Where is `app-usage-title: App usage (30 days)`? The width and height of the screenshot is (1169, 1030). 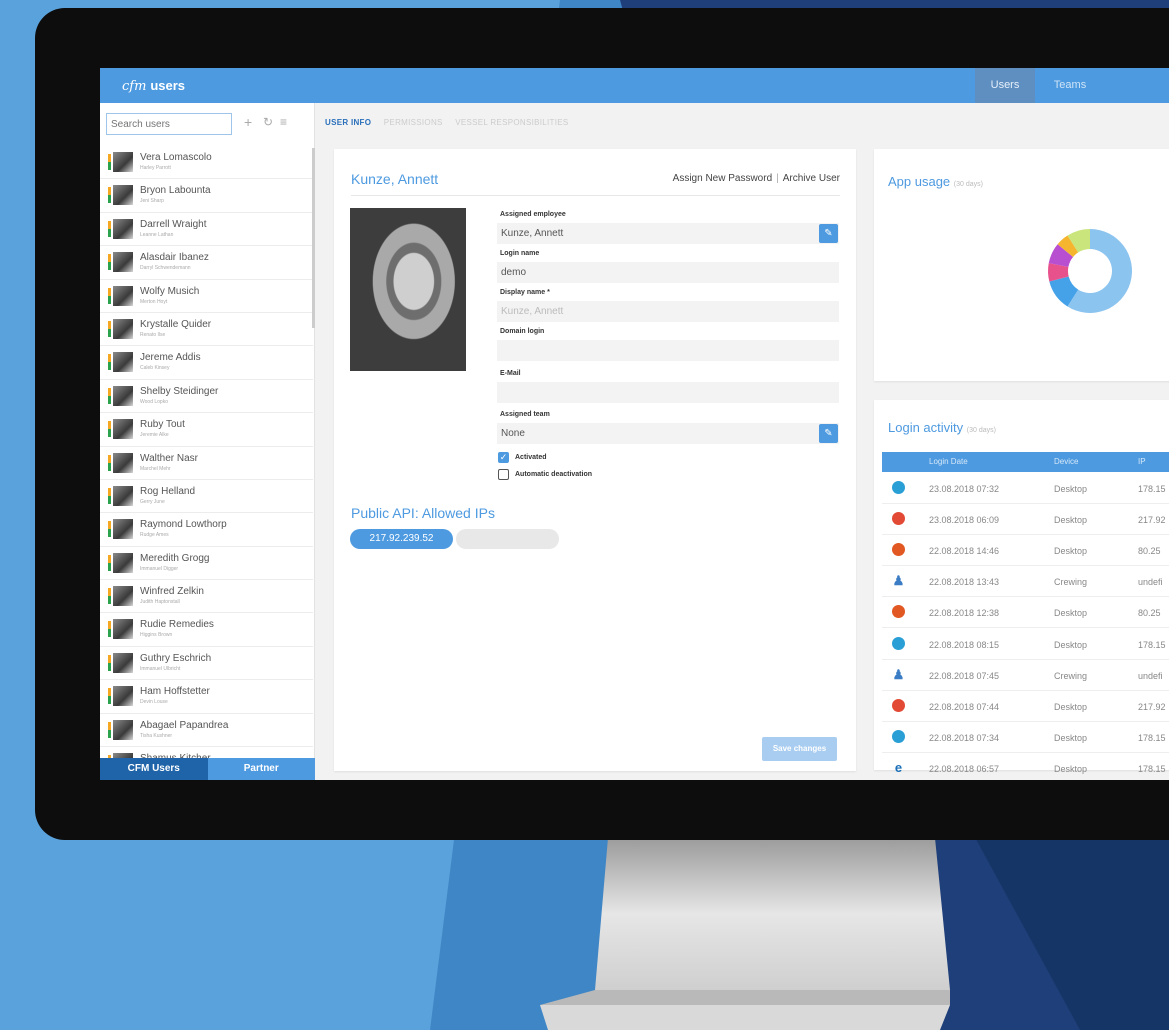 app-usage-title: App usage (30 days) is located at coordinates (935, 181).